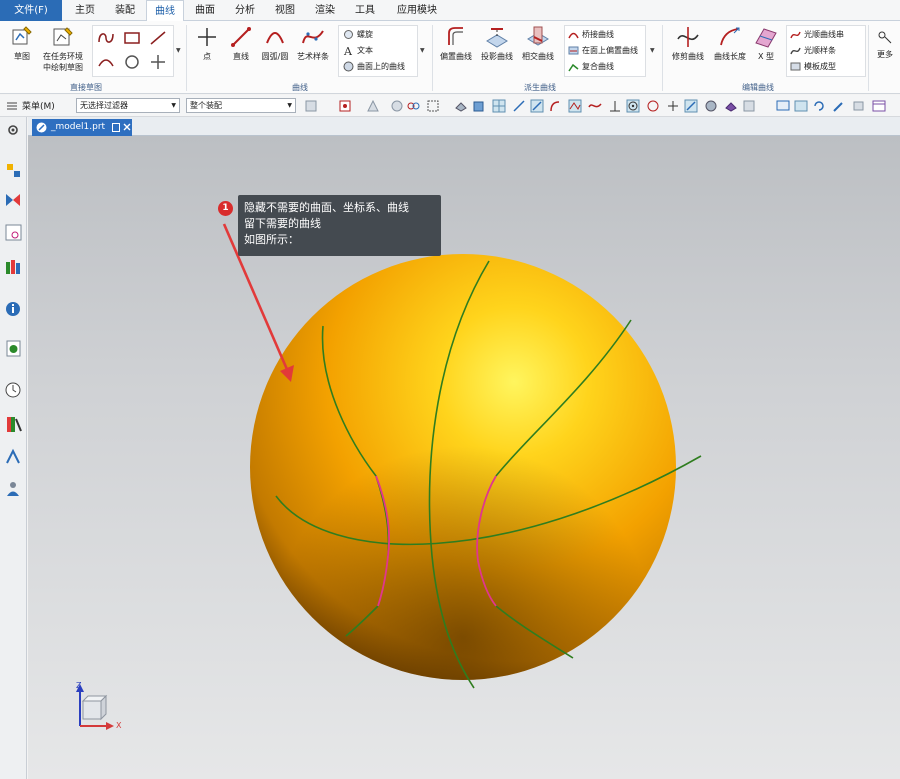 The image size is (900, 779). I want to click on tab-curve: 曲线, so click(165, 11).